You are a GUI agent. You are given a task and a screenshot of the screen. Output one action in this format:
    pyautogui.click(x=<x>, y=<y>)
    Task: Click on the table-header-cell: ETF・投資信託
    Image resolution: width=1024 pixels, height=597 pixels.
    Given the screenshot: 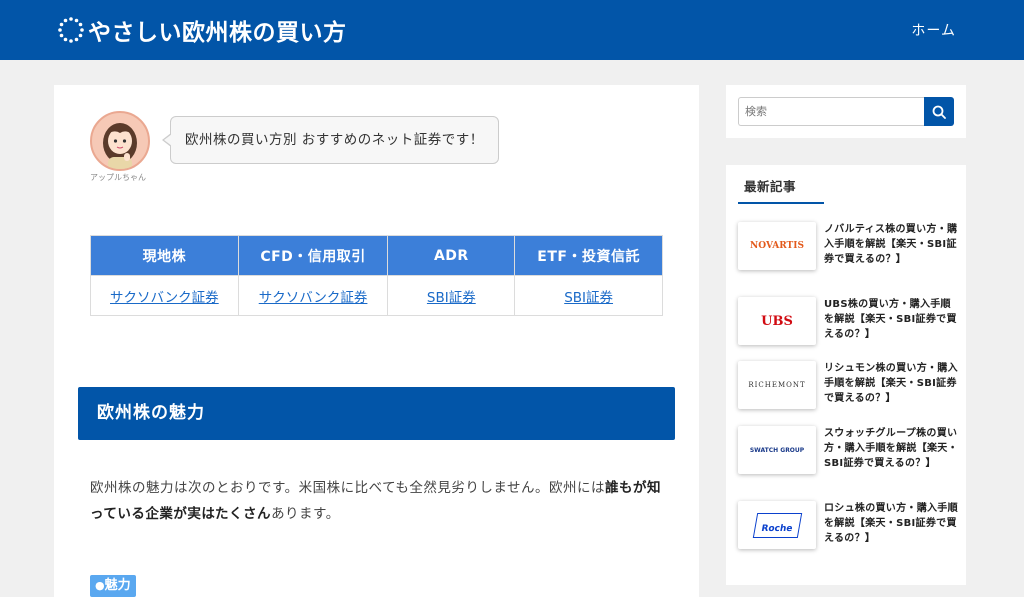 What is the action you would take?
    pyautogui.click(x=588, y=255)
    